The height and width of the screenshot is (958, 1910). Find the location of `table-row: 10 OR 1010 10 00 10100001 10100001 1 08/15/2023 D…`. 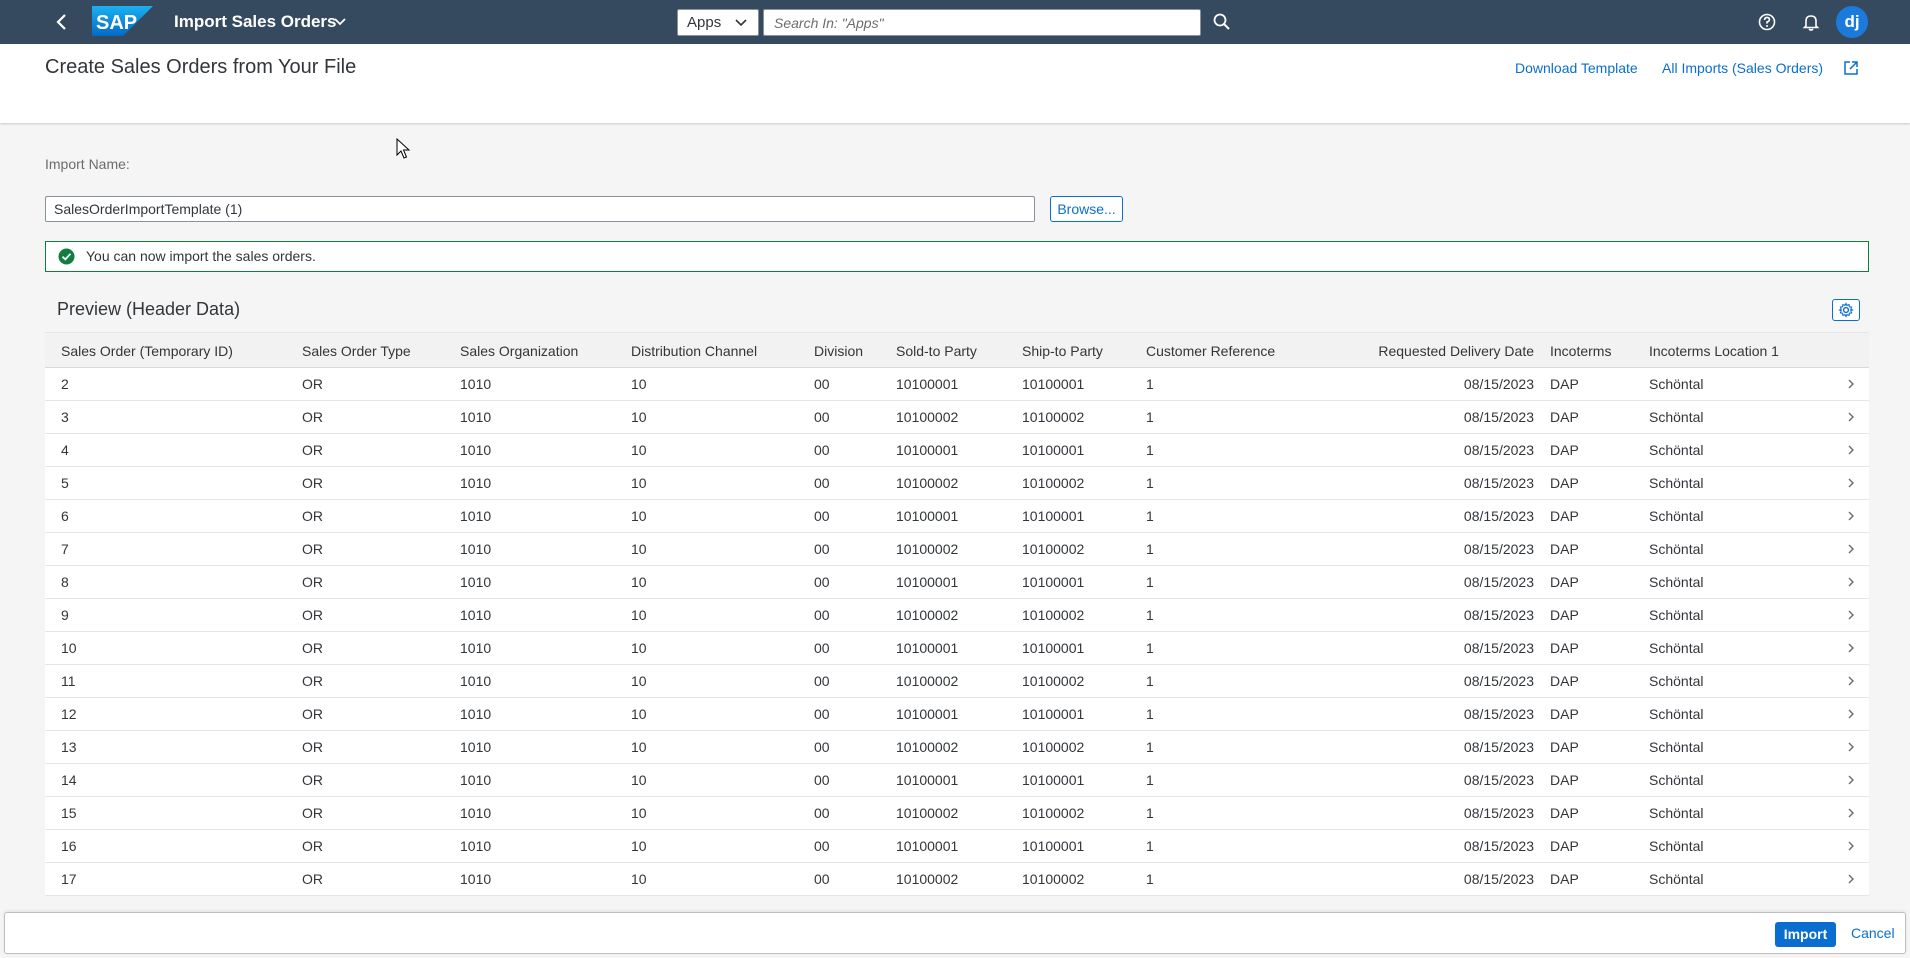

table-row: 10 OR 1010 10 00 10100001 10100001 1 08/15/2023 D… is located at coordinates (957, 648).